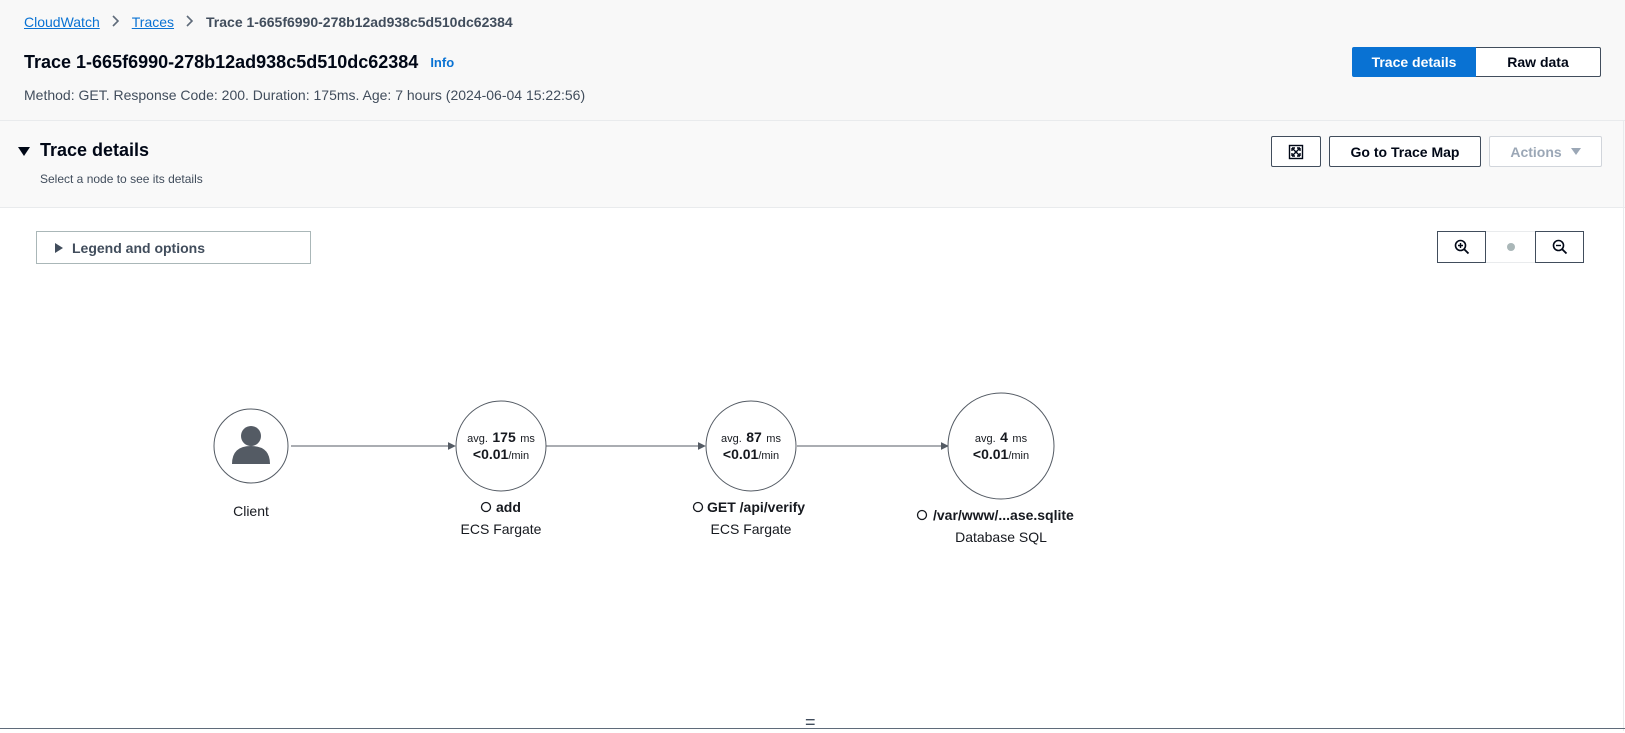  What do you see at coordinates (251, 463) in the screenshot?
I see `node-client: Client` at bounding box center [251, 463].